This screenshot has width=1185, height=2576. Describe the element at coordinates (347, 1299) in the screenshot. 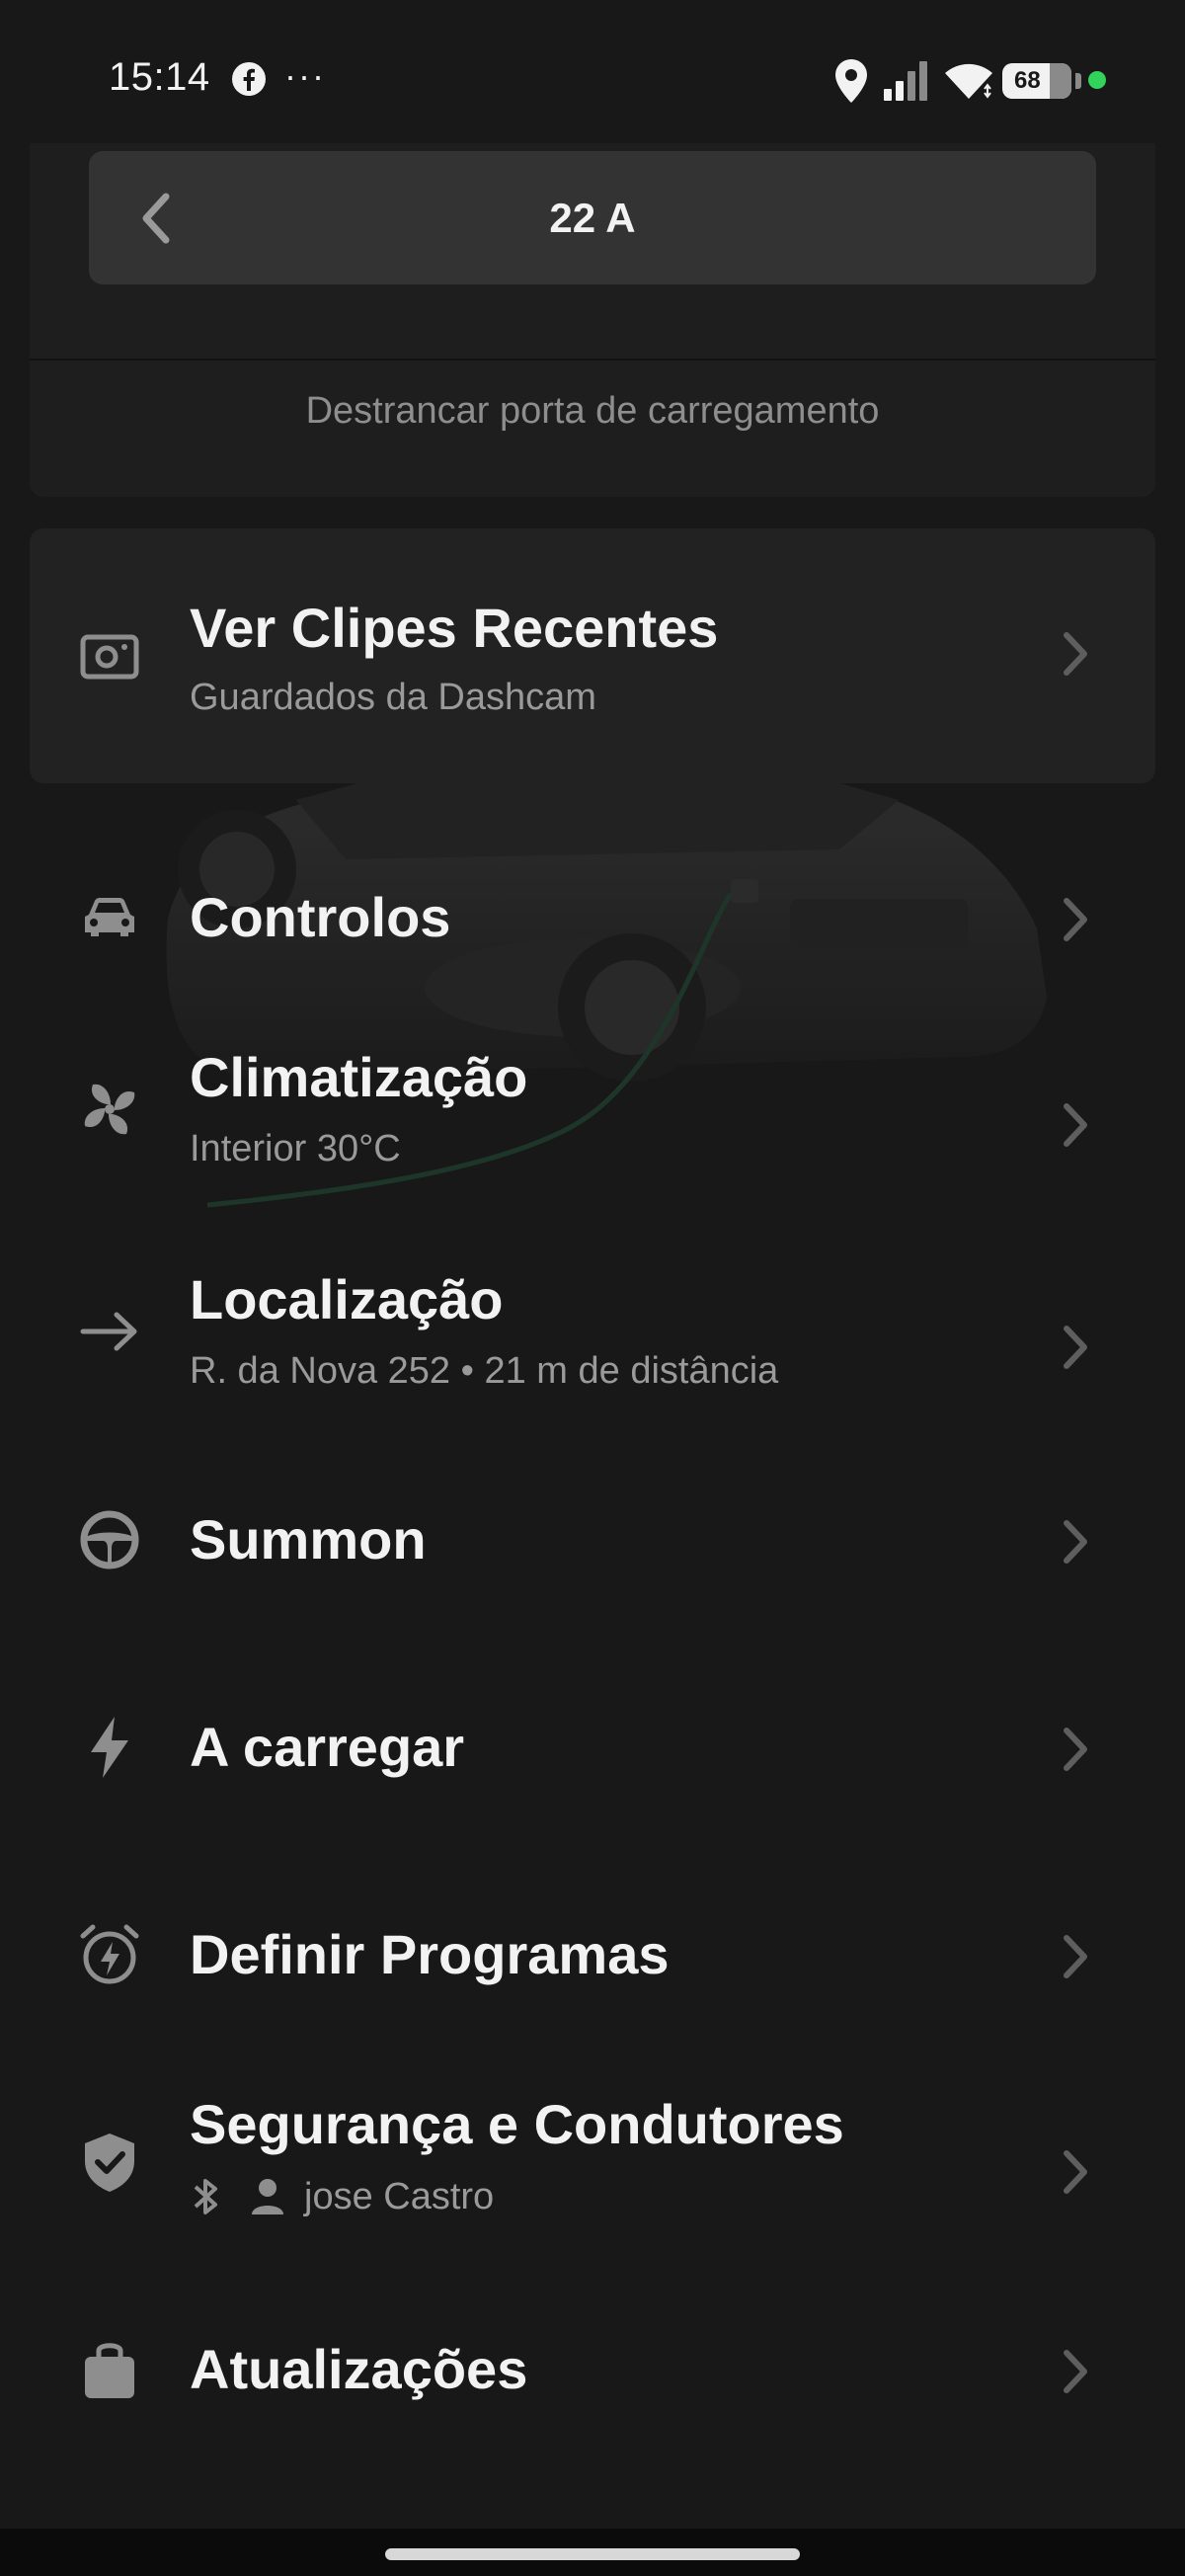

I see `menu-item-location-title: Localização` at that location.